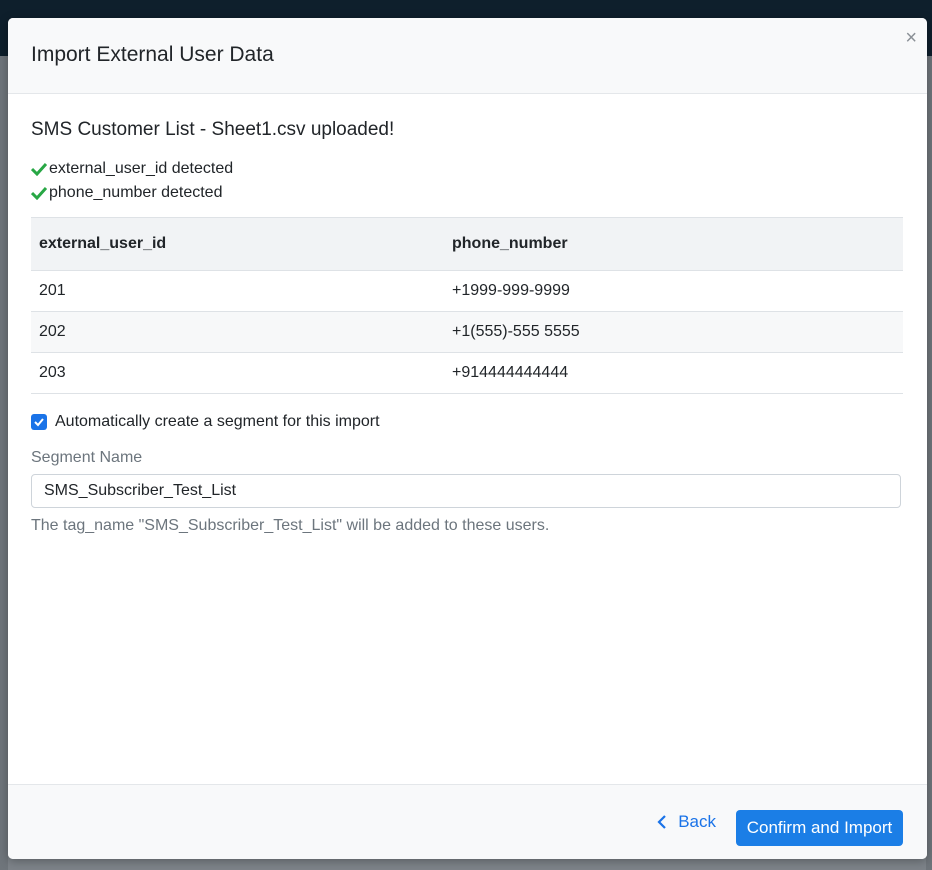 The height and width of the screenshot is (870, 932). I want to click on table-row: 201 +1999-999-9999, so click(467, 291).